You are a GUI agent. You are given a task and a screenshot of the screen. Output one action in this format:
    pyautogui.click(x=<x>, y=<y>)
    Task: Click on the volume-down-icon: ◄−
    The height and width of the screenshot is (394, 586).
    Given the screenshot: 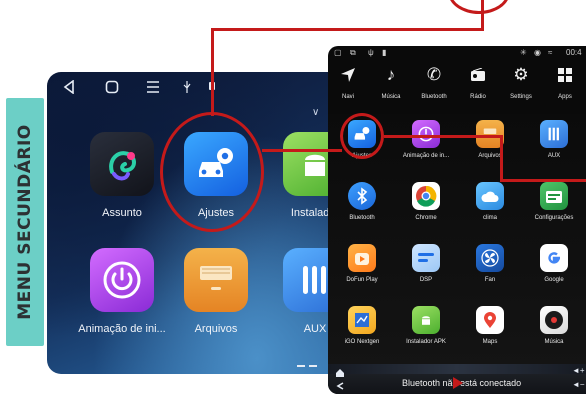 What is the action you would take?
    pyautogui.click(x=578, y=384)
    